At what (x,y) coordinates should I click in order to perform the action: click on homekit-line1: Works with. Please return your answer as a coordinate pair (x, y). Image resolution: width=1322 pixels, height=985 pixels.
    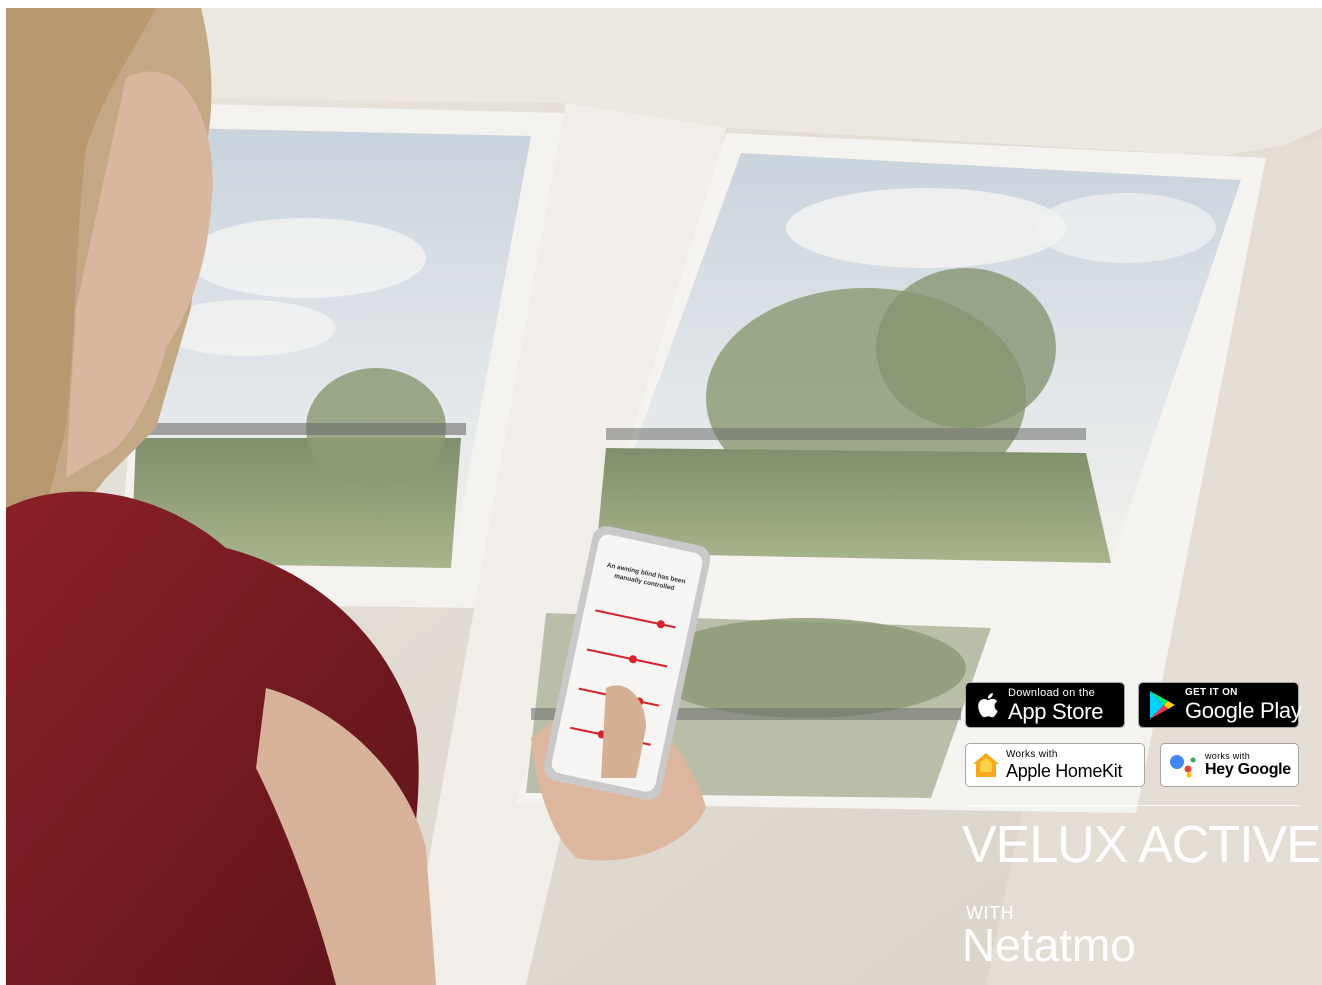
    Looking at the image, I should click on (1032, 754).